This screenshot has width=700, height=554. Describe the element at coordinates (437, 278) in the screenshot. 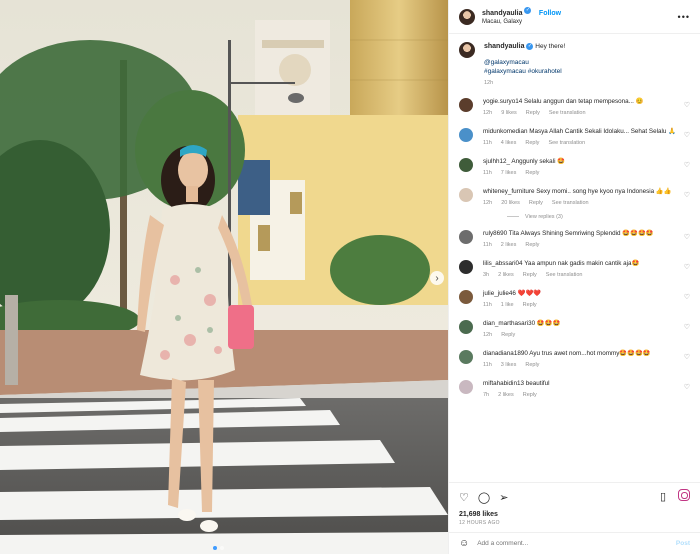

I see `next-photo-button: ›` at that location.